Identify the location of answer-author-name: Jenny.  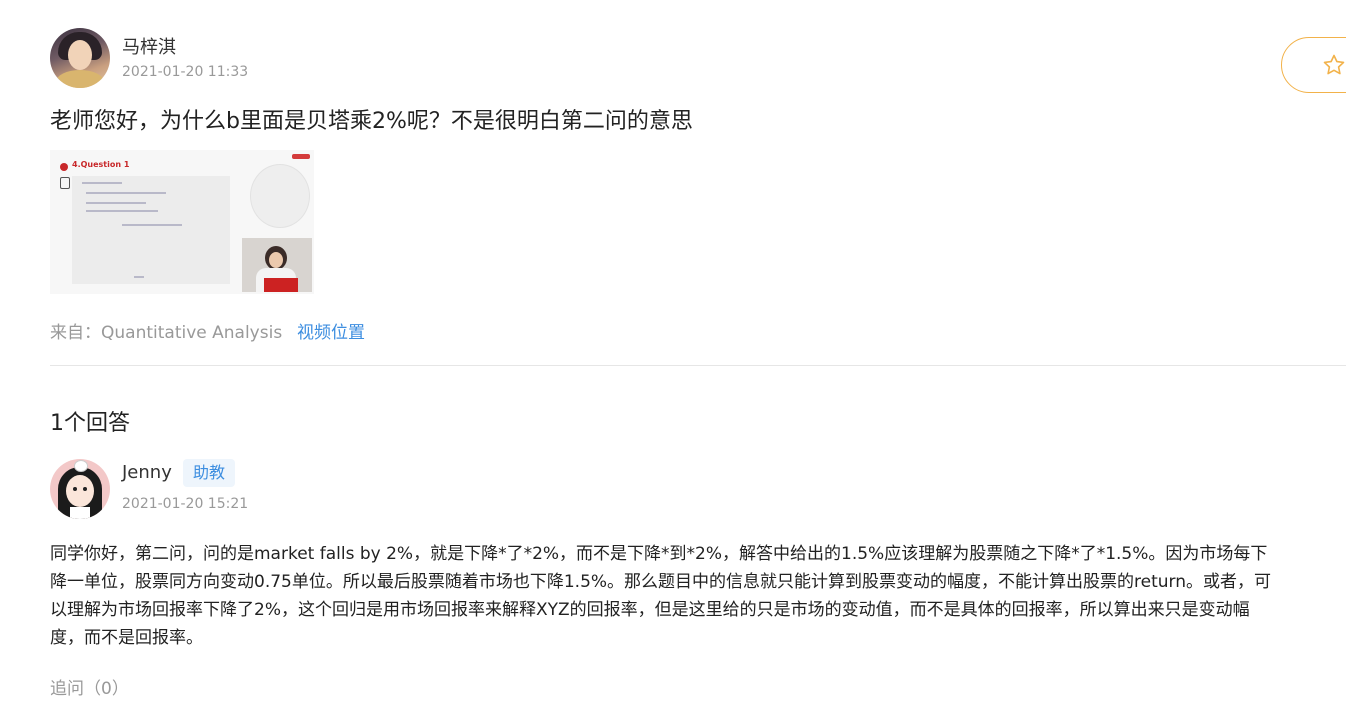
(147, 472).